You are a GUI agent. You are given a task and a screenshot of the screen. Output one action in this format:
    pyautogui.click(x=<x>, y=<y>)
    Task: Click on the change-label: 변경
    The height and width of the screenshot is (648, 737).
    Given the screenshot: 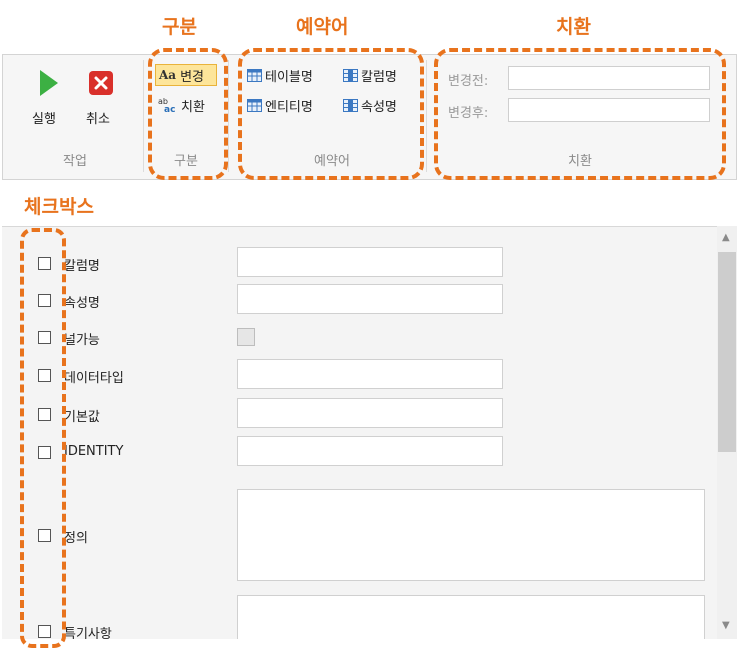 What is the action you would take?
    pyautogui.click(x=192, y=77)
    